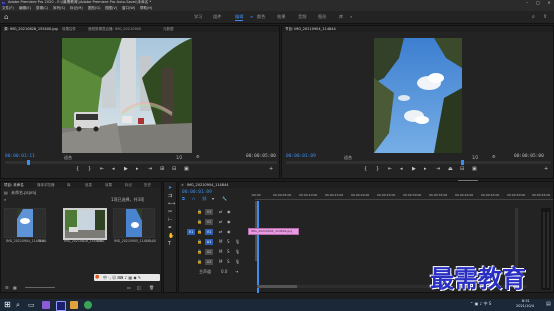 This screenshot has width=554, height=311. What do you see at coordinates (168, 29) in the screenshot?
I see `tab-metadata: 元数据` at bounding box center [168, 29].